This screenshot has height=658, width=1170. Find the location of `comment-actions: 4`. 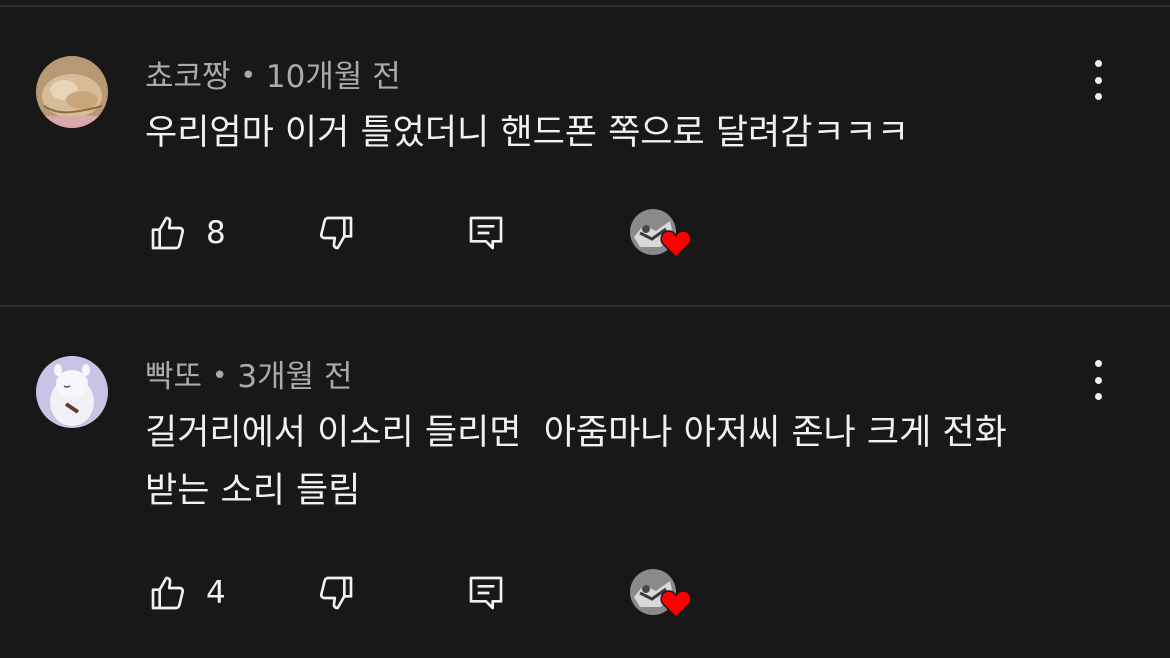

comment-actions: 4 is located at coordinates (585, 593).